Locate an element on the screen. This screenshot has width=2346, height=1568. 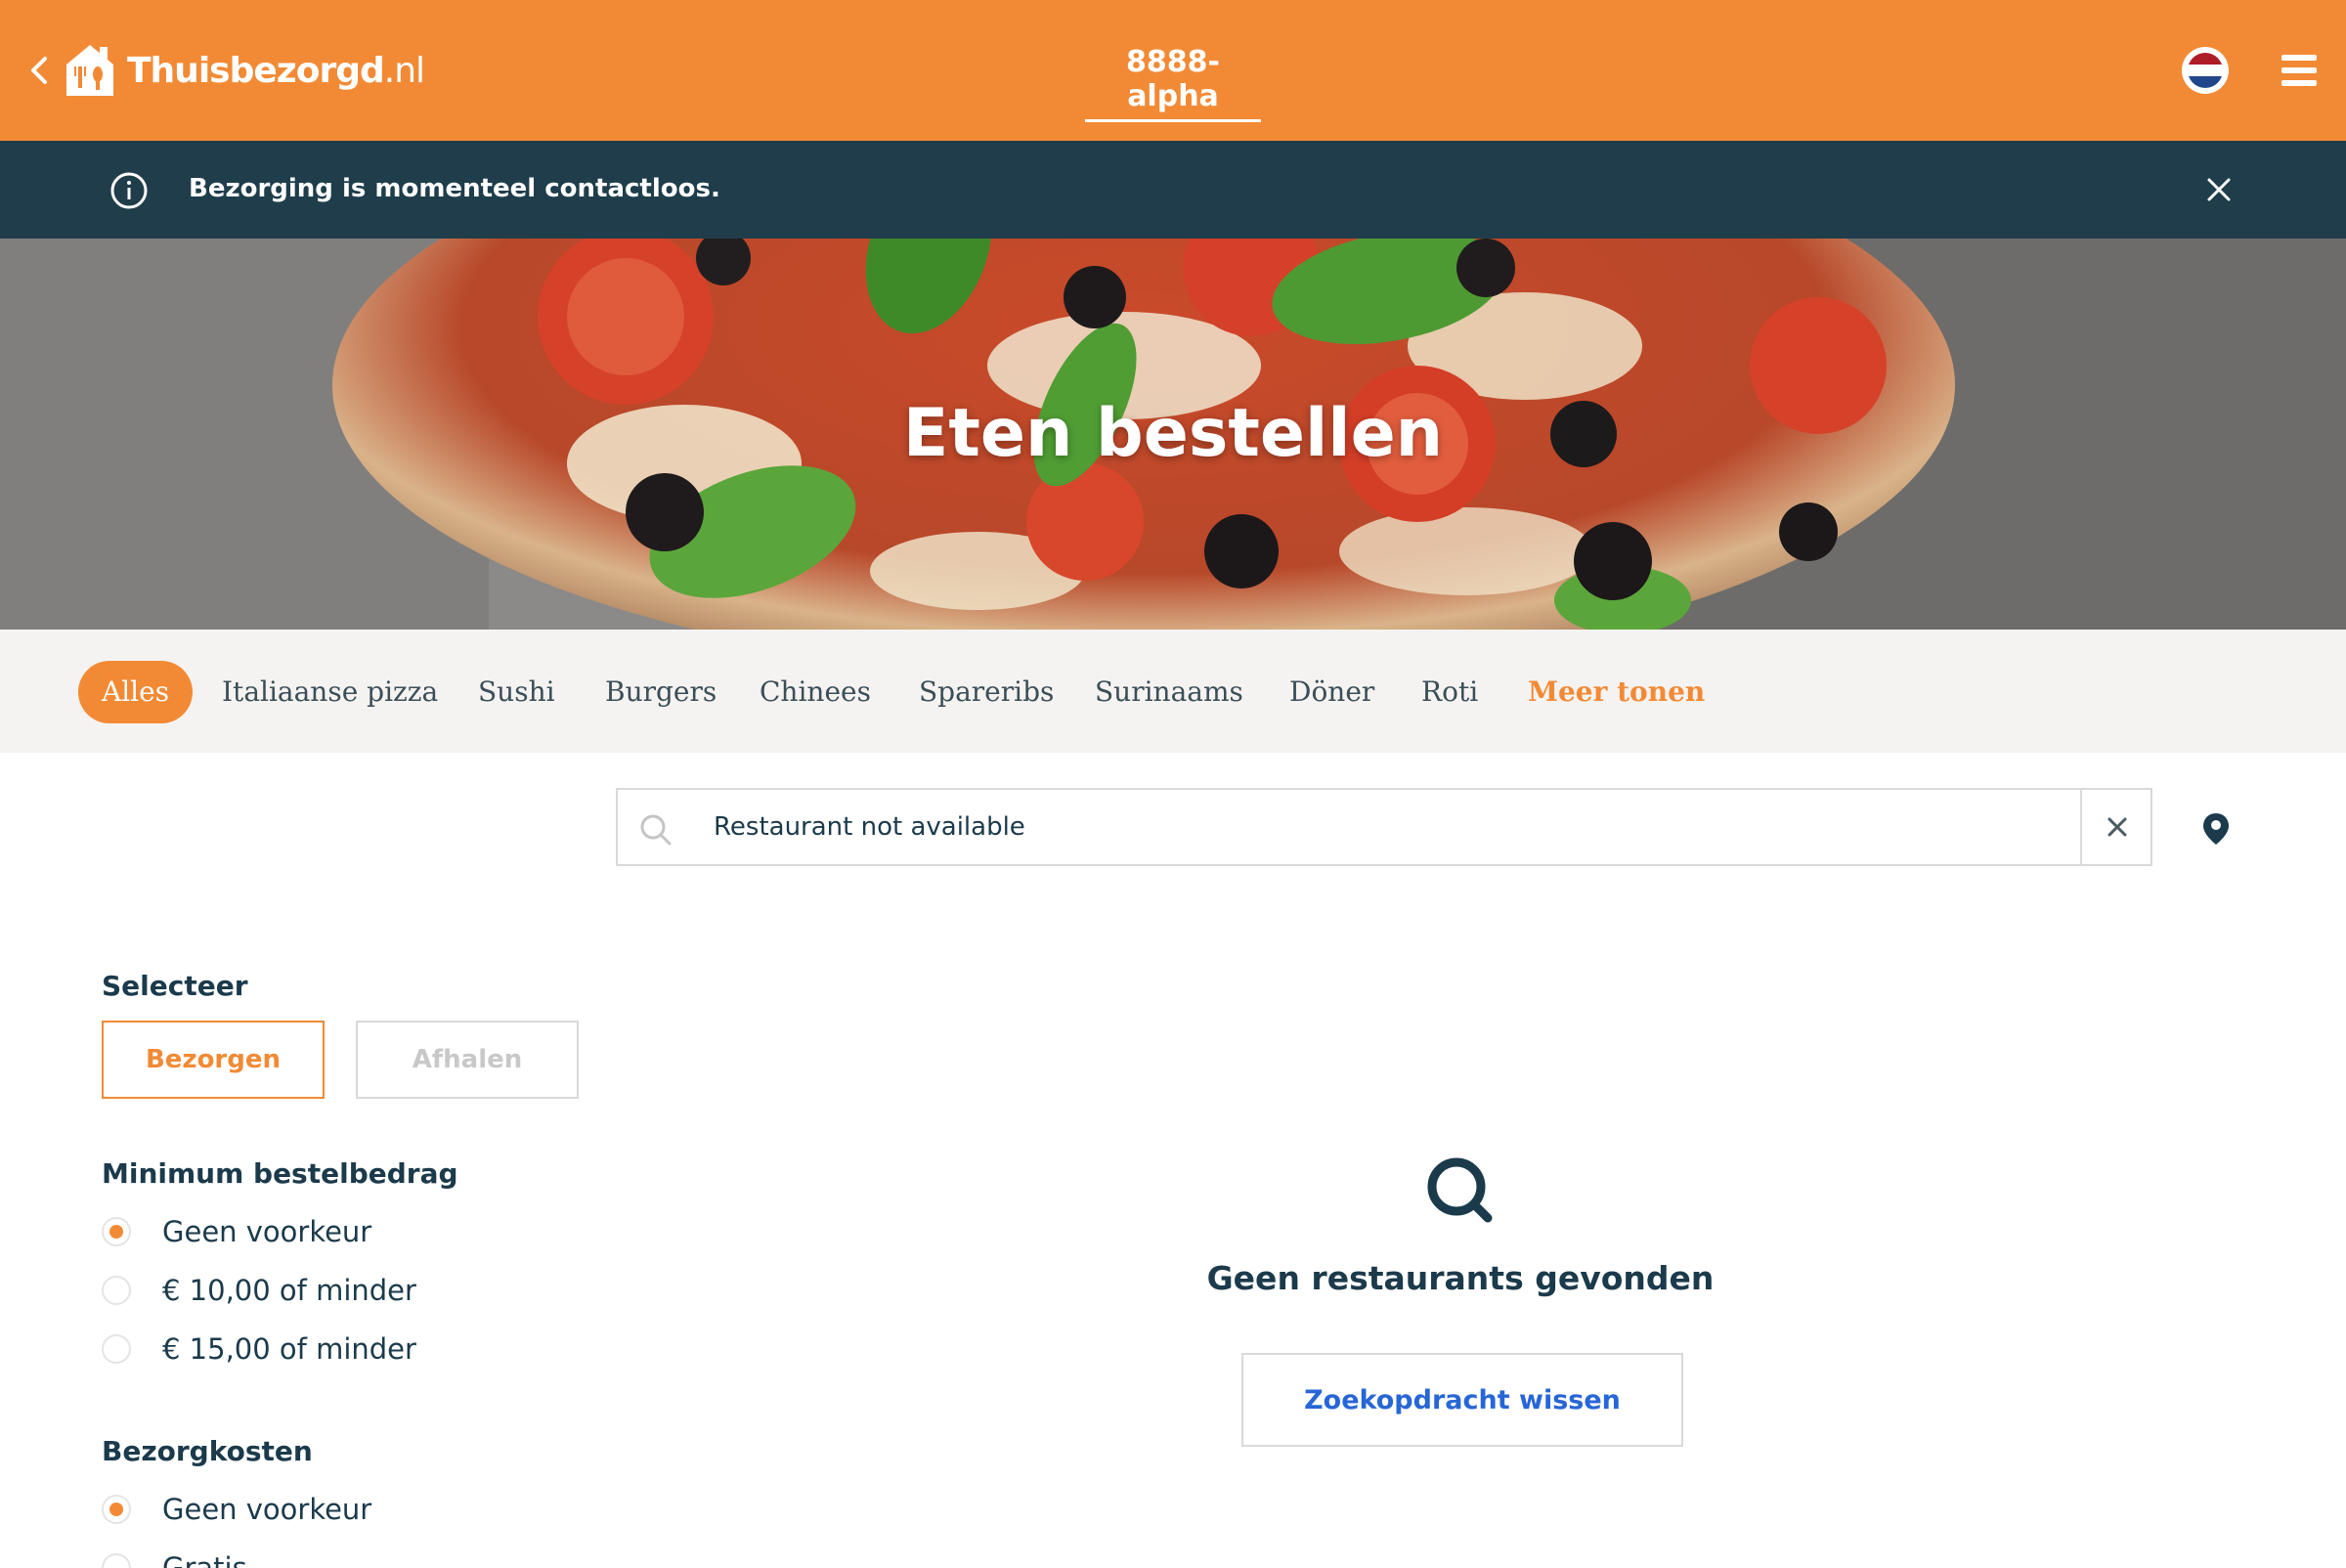
show-more-categories-link: Meer tonen is located at coordinates (1617, 692).